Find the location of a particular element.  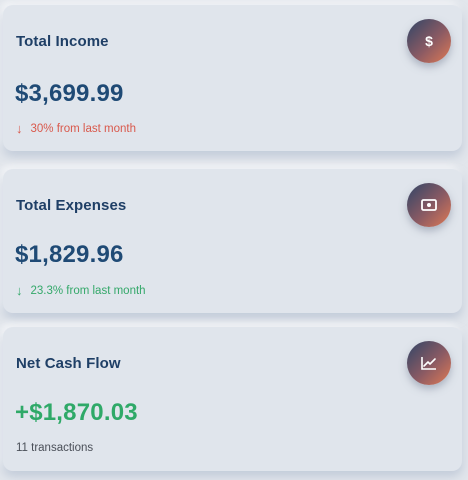

chart-line-icon is located at coordinates (429, 363).